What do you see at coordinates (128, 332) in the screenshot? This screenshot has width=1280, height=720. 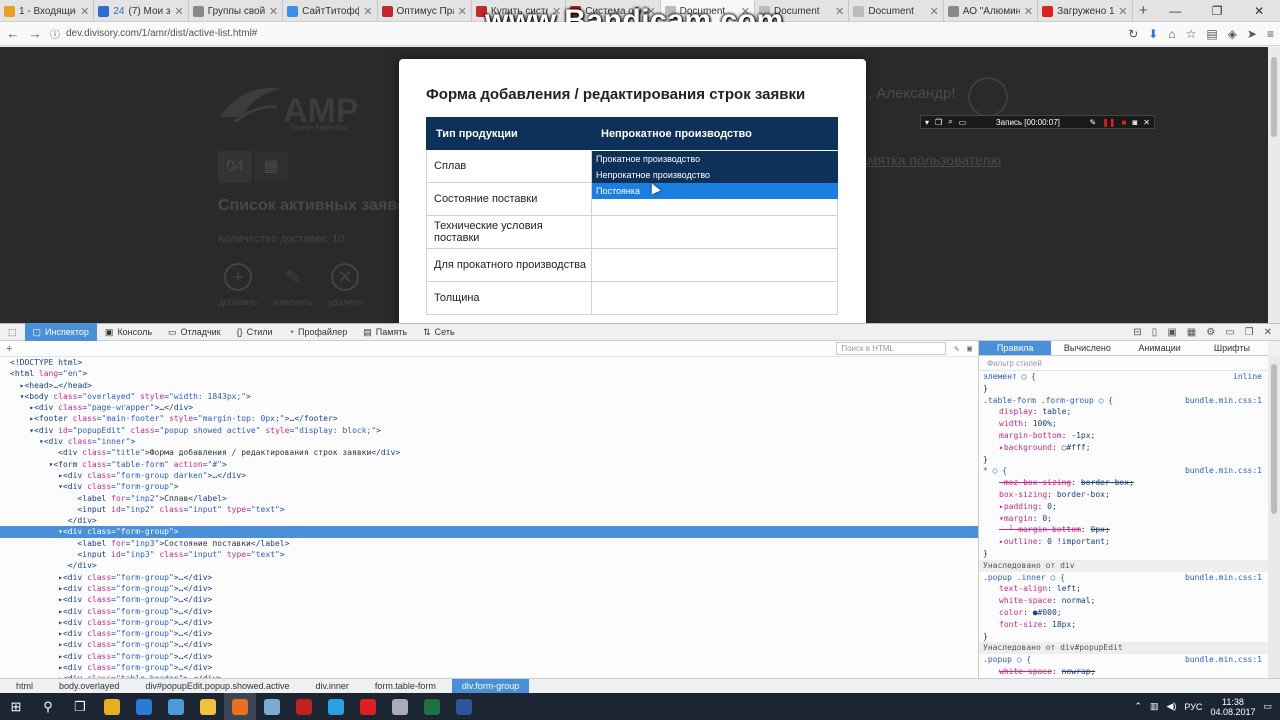 I see `tab-console: ▣ Консоль` at bounding box center [128, 332].